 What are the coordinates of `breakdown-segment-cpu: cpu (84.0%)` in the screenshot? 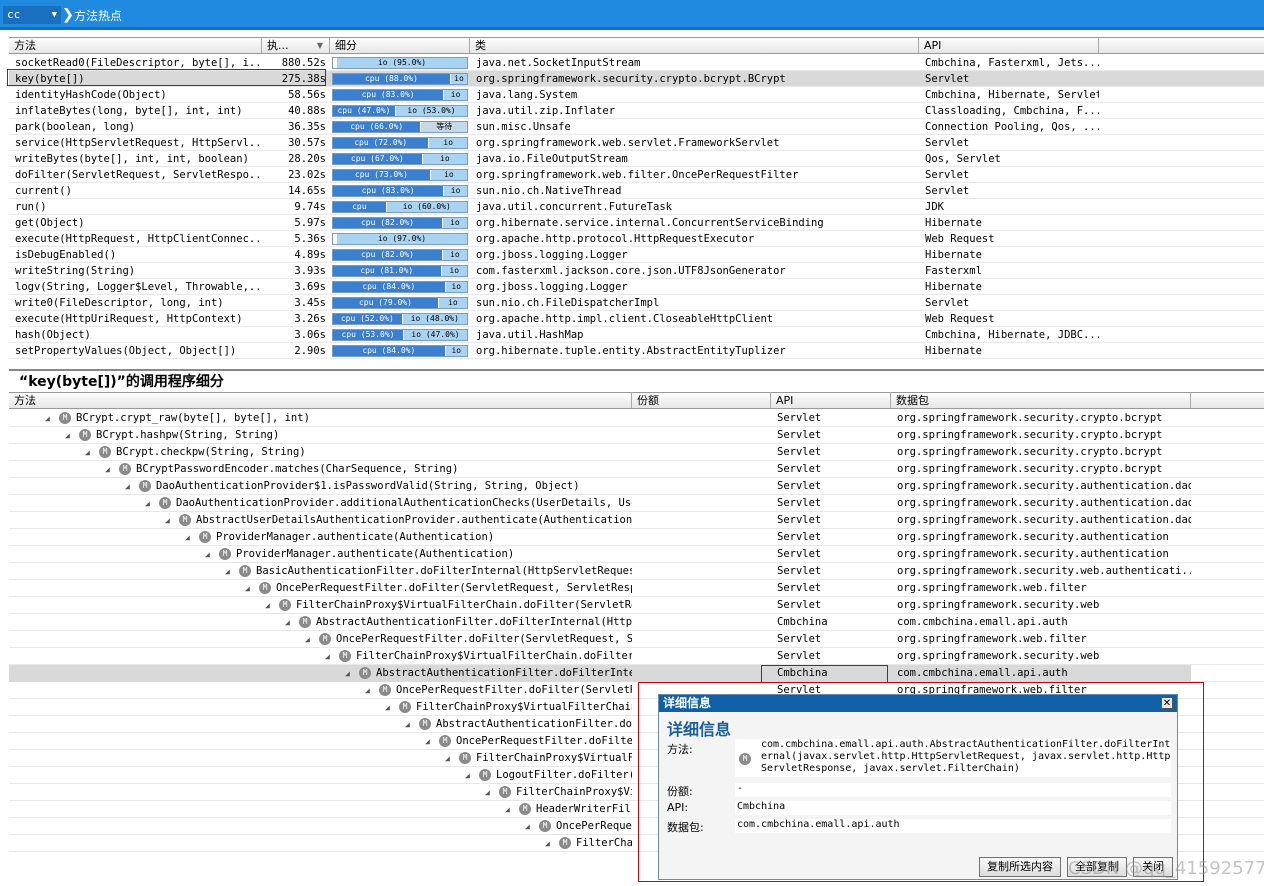 It's located at (389, 351).